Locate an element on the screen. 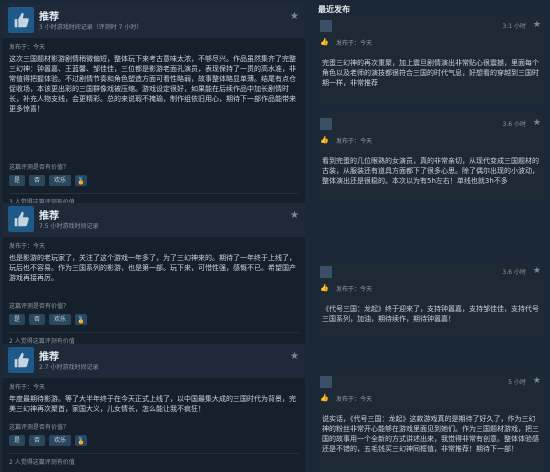  playtime: 5 小时 is located at coordinates (517, 382).